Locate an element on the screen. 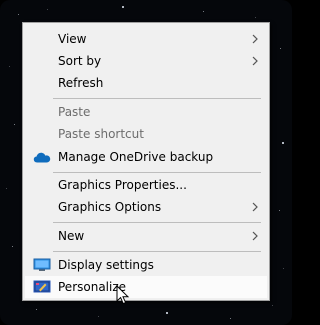 Image resolution: width=320 pixels, height=325 pixels. menu-item-view: View is located at coordinates (146, 39).